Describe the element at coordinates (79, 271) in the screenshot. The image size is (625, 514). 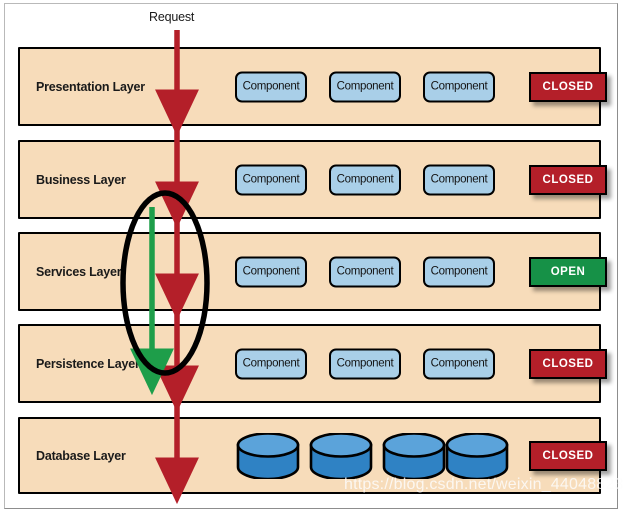
I see `layer-title: Services Layer` at that location.